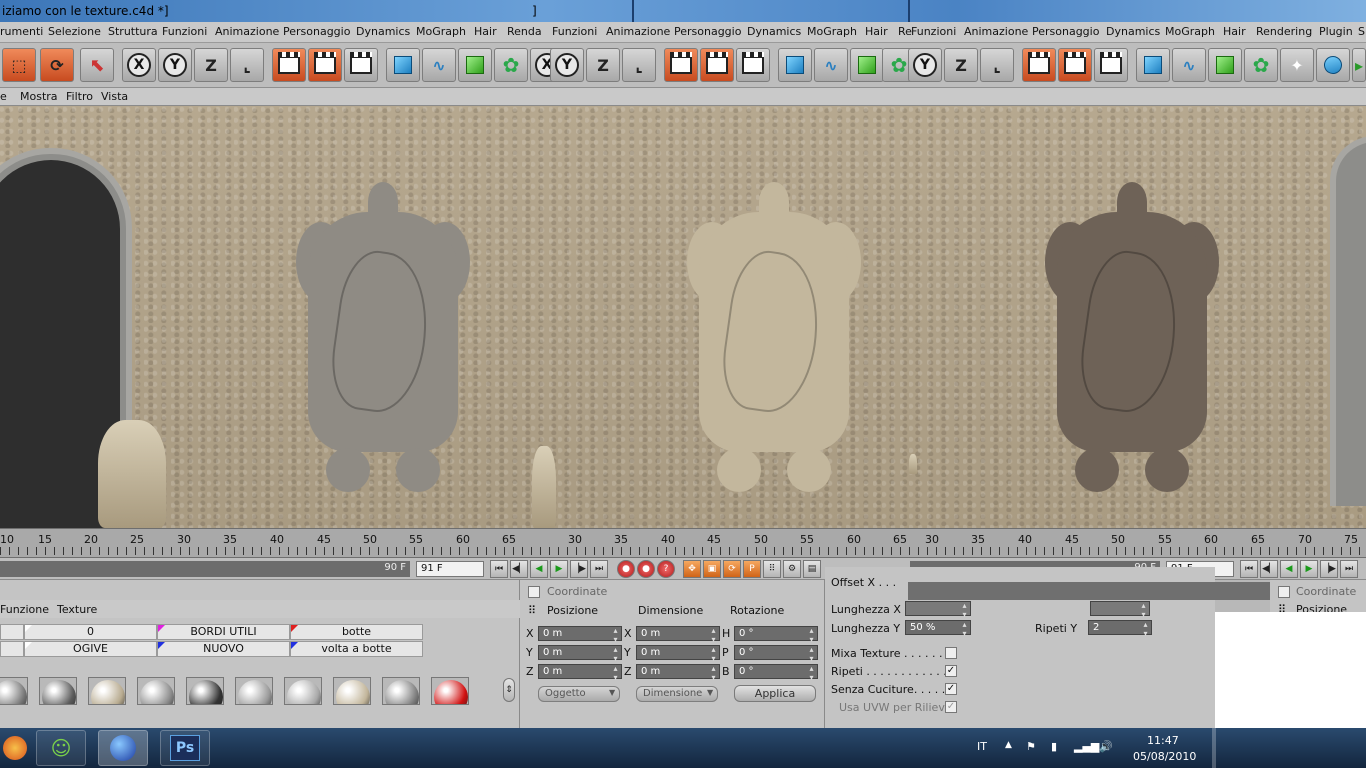 Image resolution: width=1366 pixels, height=768 pixels. Describe the element at coordinates (61, 748) in the screenshot. I see `messenger-taskbar-button: ☺` at that location.